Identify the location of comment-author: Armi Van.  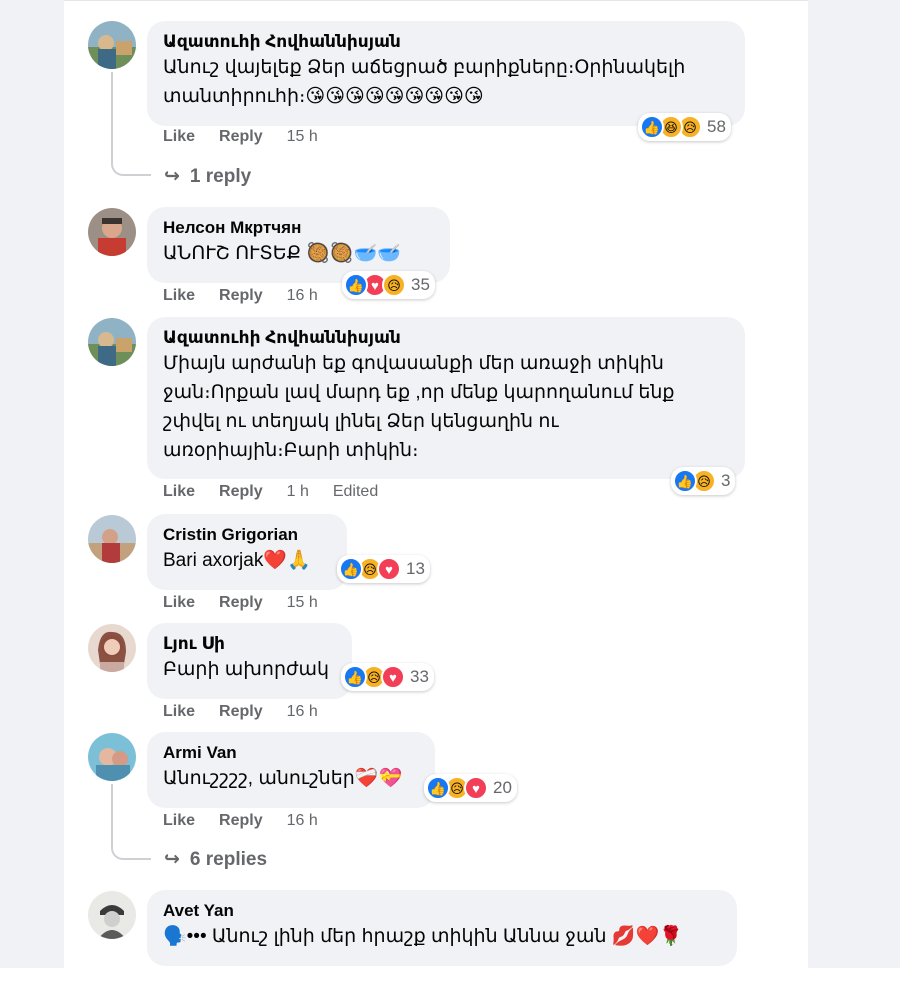
(291, 753).